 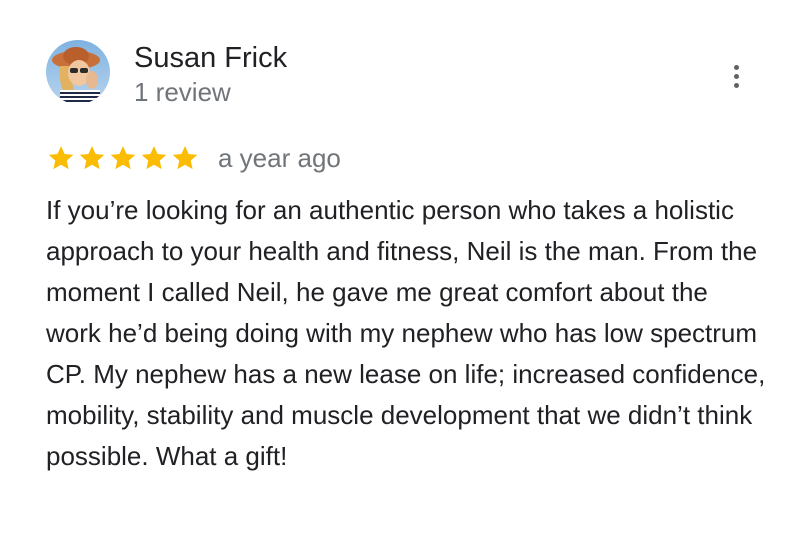 I want to click on star-rating, so click(x=123, y=158).